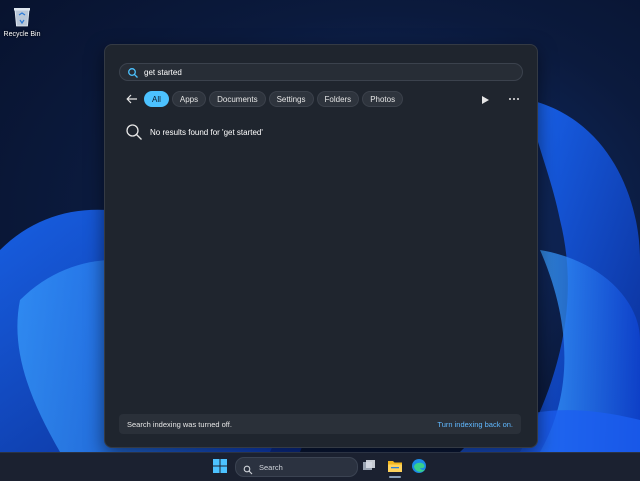 The image size is (640, 481). What do you see at coordinates (237, 99) in the screenshot?
I see `filter-chip-documents: Documents` at bounding box center [237, 99].